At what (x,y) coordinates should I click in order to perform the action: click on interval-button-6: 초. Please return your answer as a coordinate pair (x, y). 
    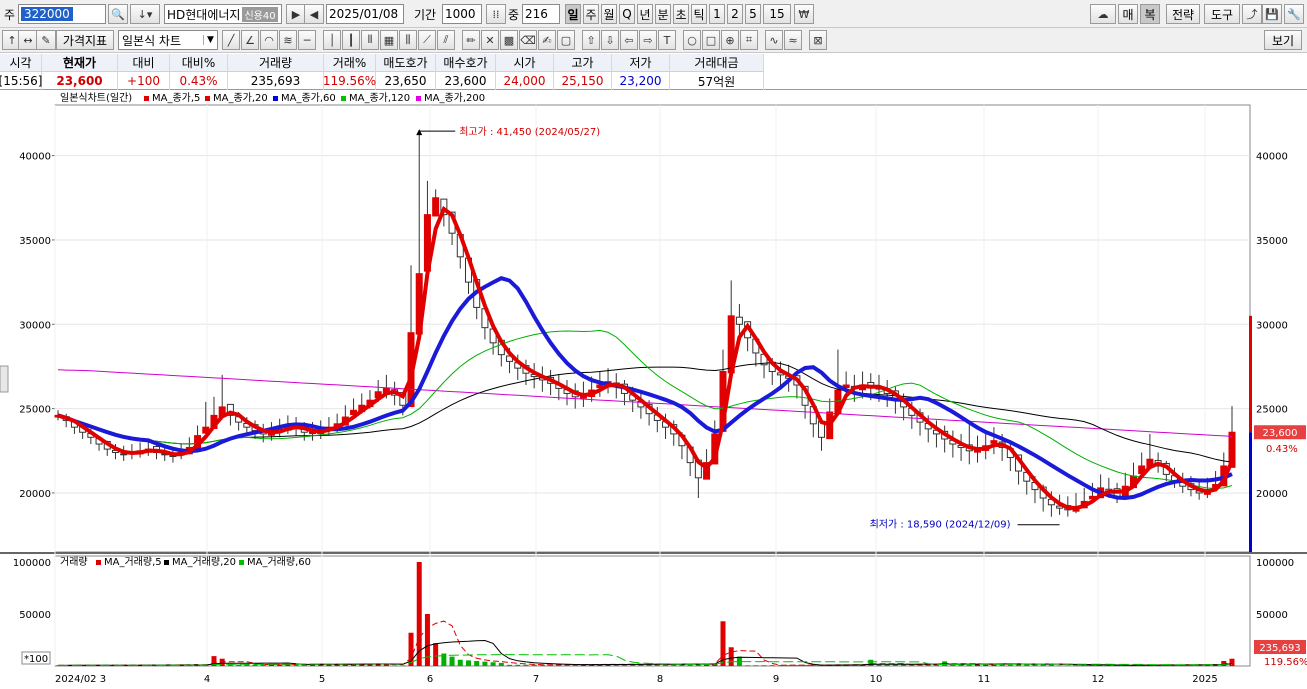
    Looking at the image, I should click on (681, 14).